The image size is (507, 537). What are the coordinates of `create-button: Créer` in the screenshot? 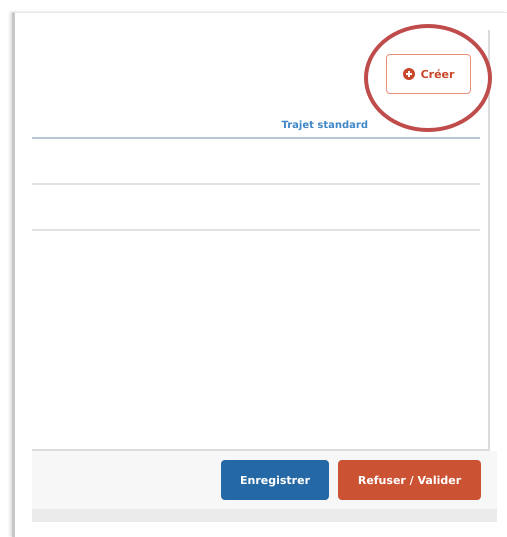 It's located at (428, 74).